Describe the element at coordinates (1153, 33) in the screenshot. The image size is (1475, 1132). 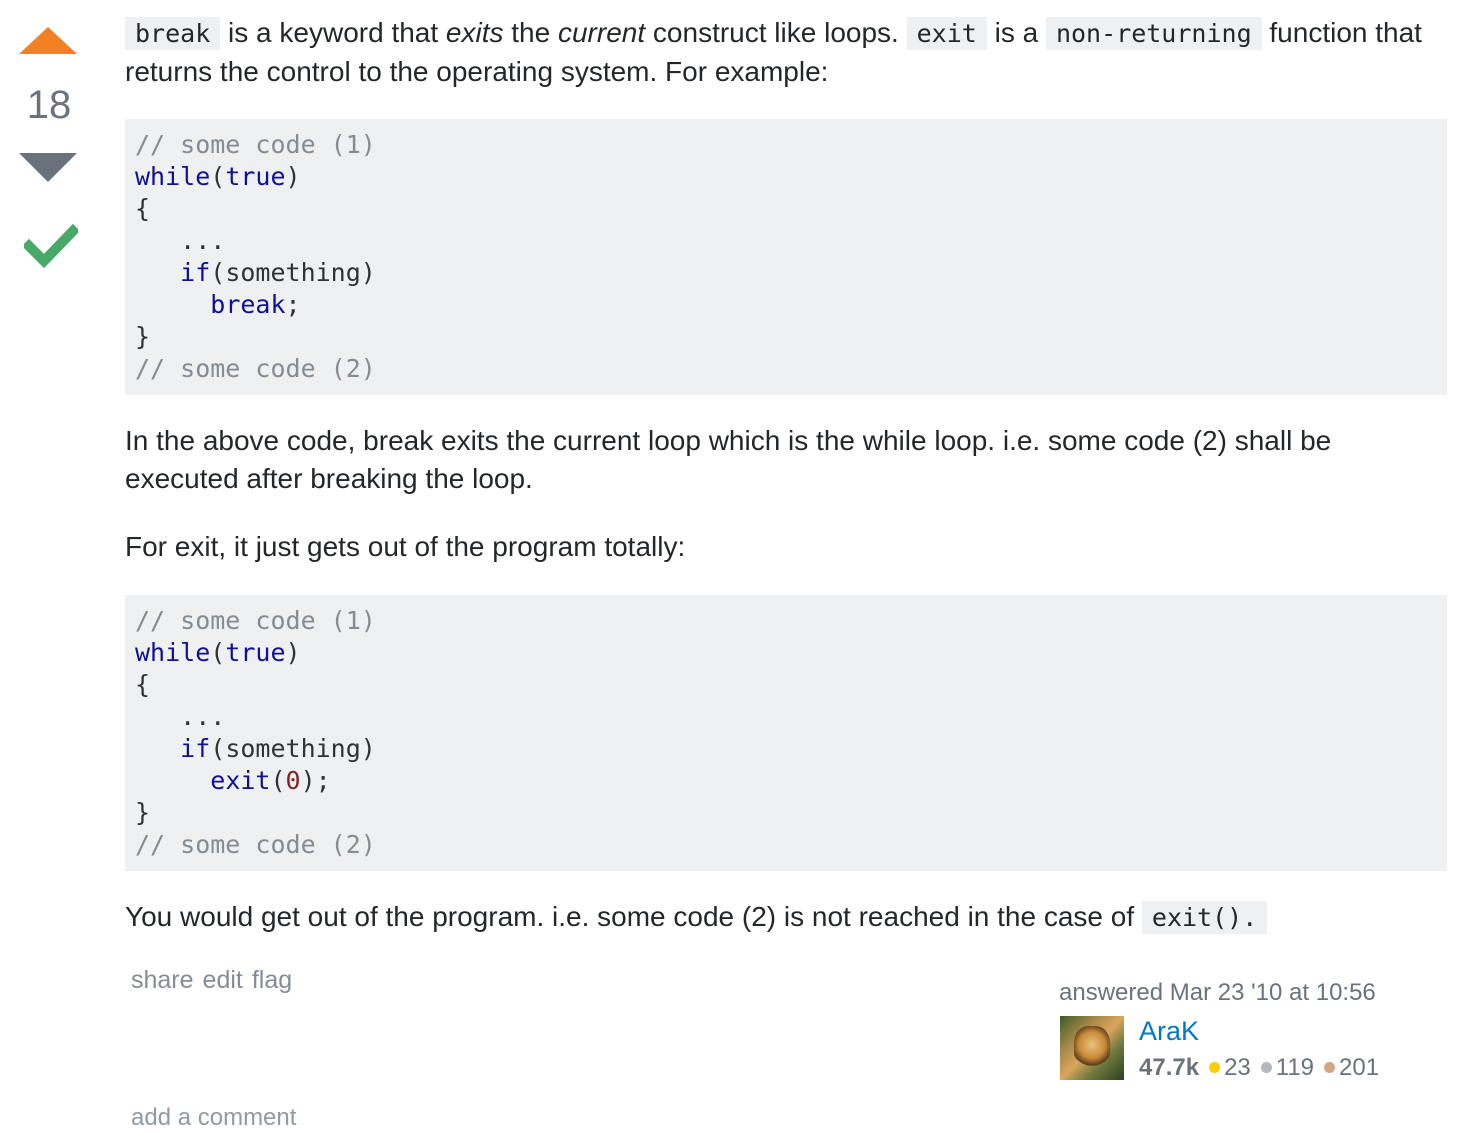
I see `inline-code-non-returning: non-returning` at that location.